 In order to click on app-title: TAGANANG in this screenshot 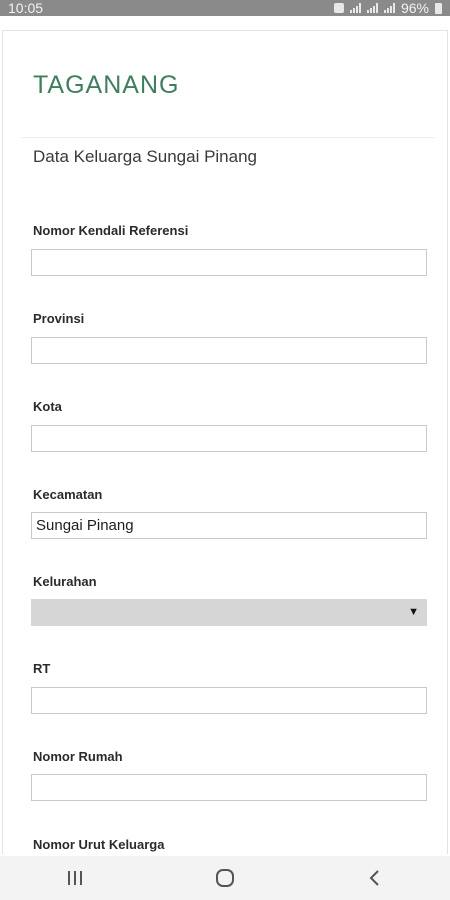, I will do `click(106, 85)`.